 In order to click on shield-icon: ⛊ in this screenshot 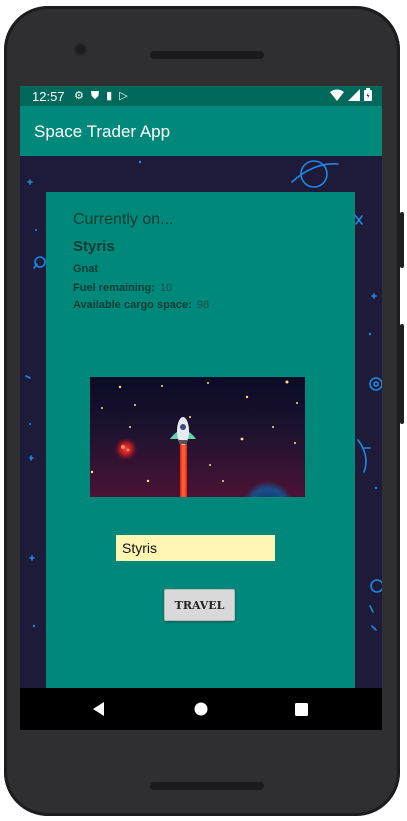, I will do `click(95, 96)`.